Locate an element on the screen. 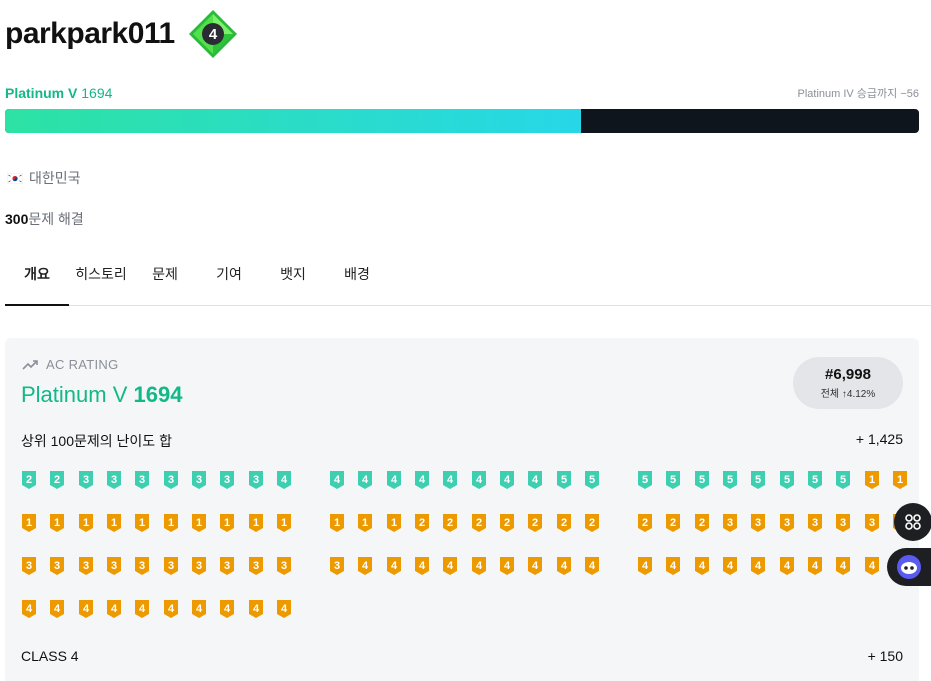  tab-overview: 개요 is located at coordinates (37, 278).